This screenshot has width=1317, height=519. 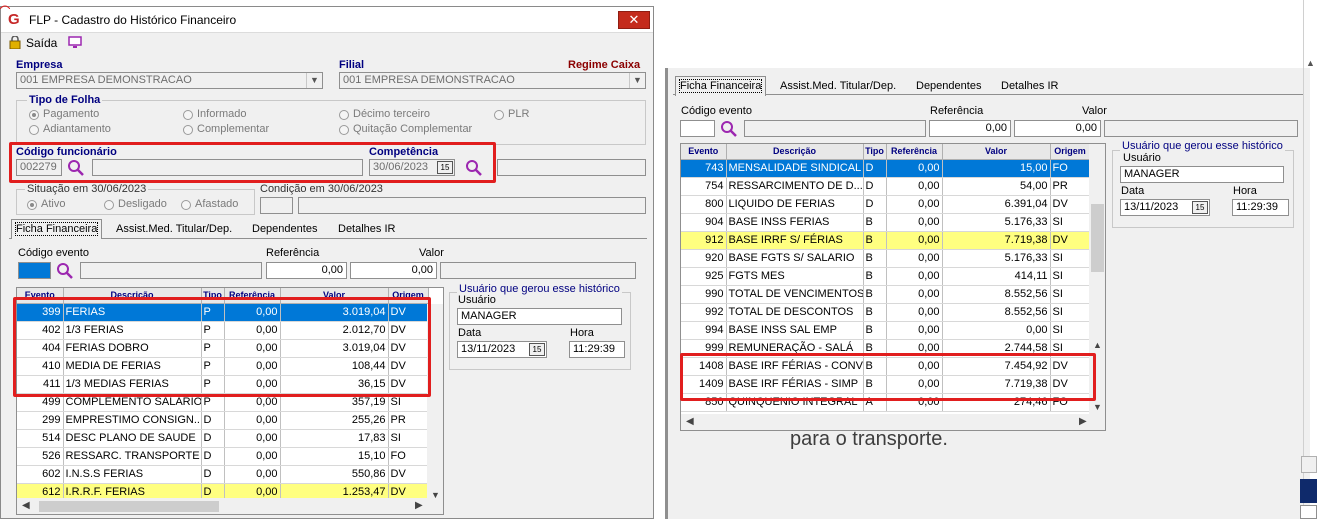 What do you see at coordinates (875, 152) in the screenshot?
I see `col-tipo: Tipo` at bounding box center [875, 152].